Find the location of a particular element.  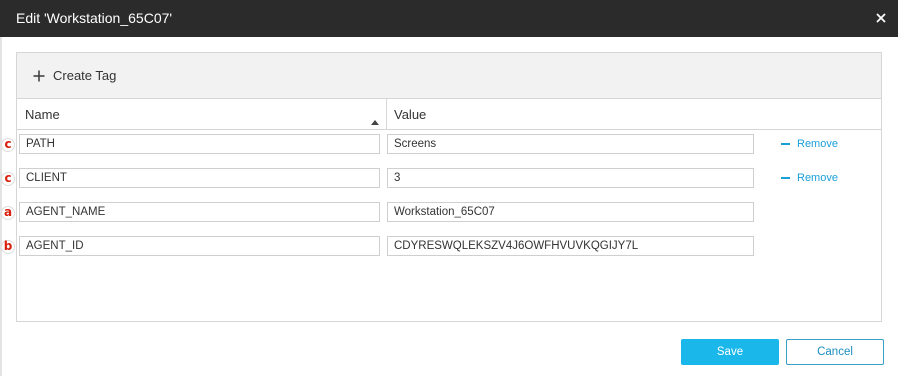

sort-ascending-icon is located at coordinates (375, 118).